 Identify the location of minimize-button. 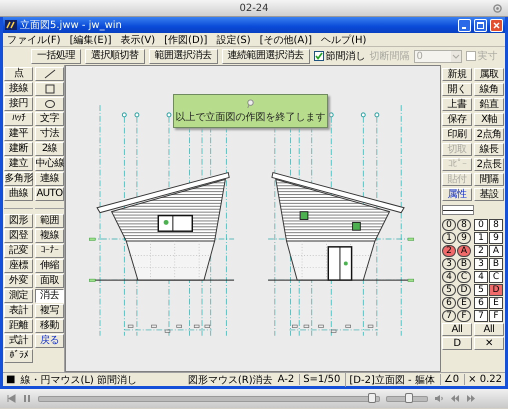
(464, 25).